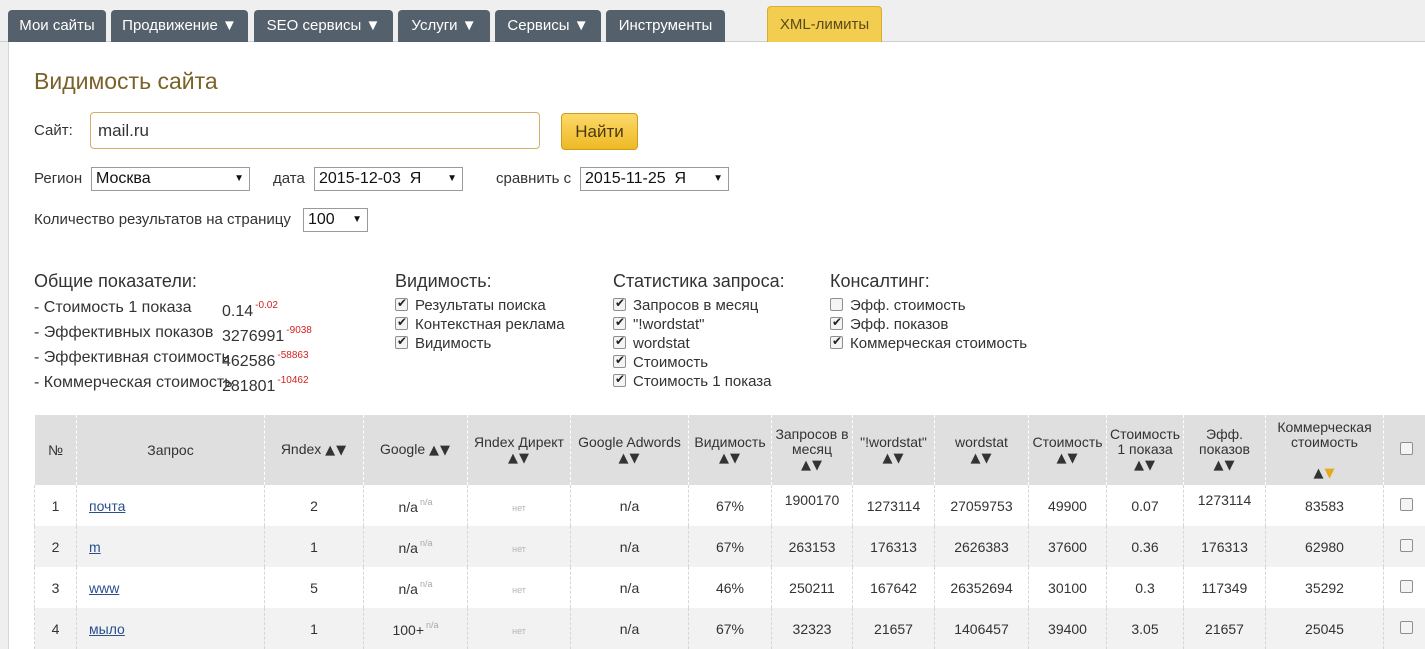 The image size is (1425, 649). I want to click on tab-services: Сервисы ▼, so click(548, 26).